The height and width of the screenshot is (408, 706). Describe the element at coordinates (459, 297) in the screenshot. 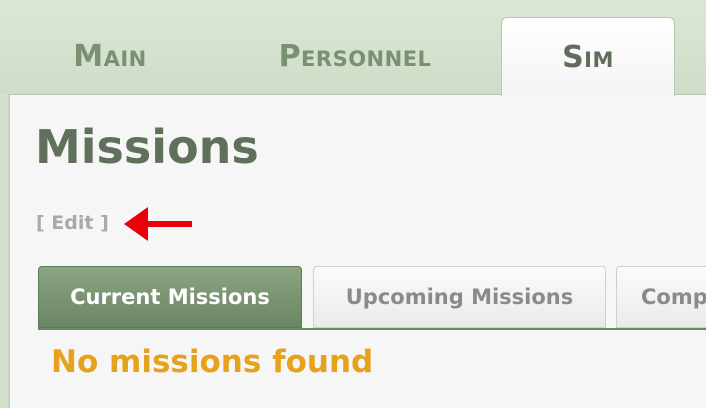

I see `tab-upcoming-missions: Upcoming Missions` at that location.